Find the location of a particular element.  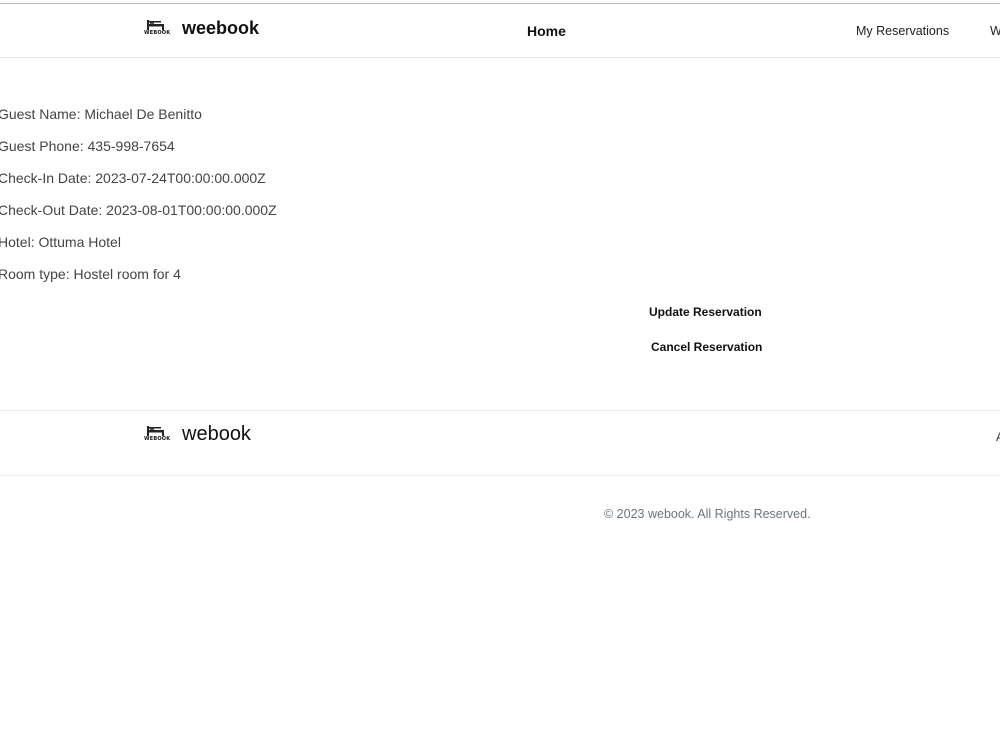

footer-brand: WEBOOK webook is located at coordinates (197, 434).